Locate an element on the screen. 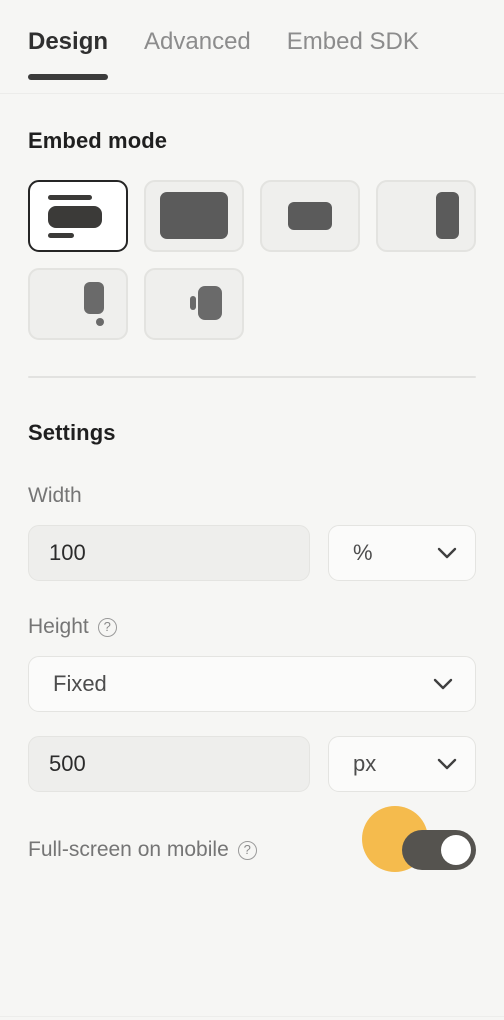 This screenshot has width=504, height=1020. fullscreen-mobile-label: Full-screen on mobile is located at coordinates (128, 849).